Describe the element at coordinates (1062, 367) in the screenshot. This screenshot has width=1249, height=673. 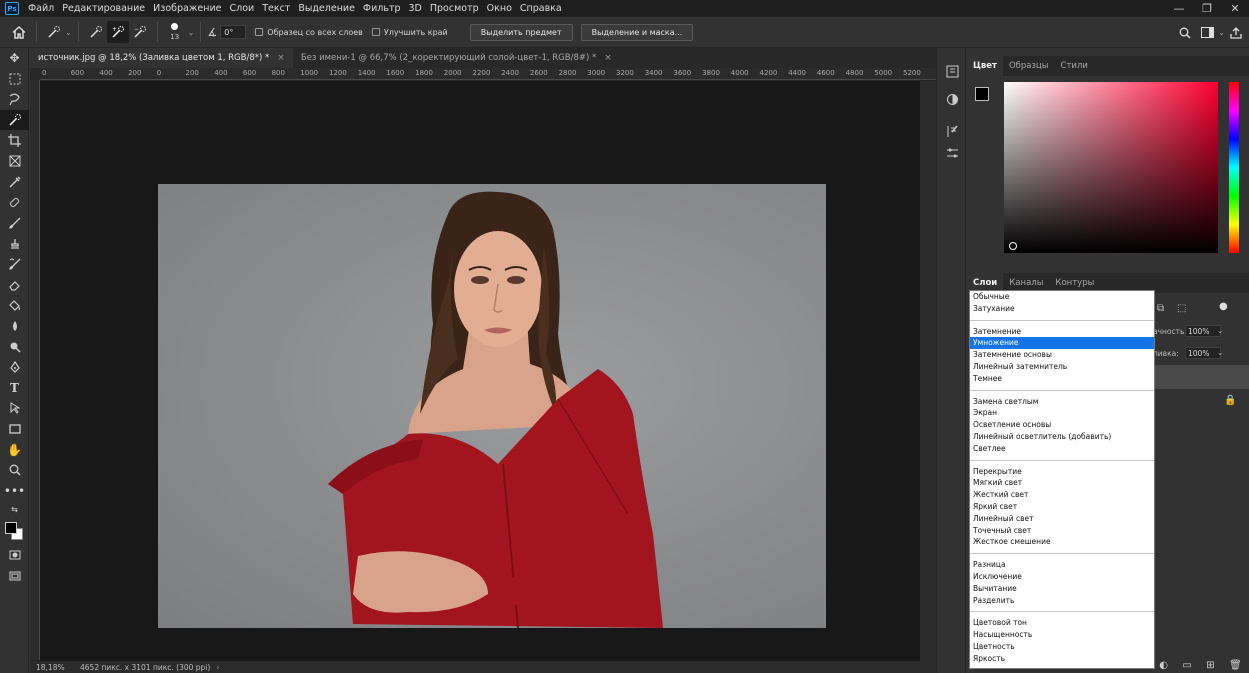
I see `blend-mode-option: Линейный затемнитель` at that location.